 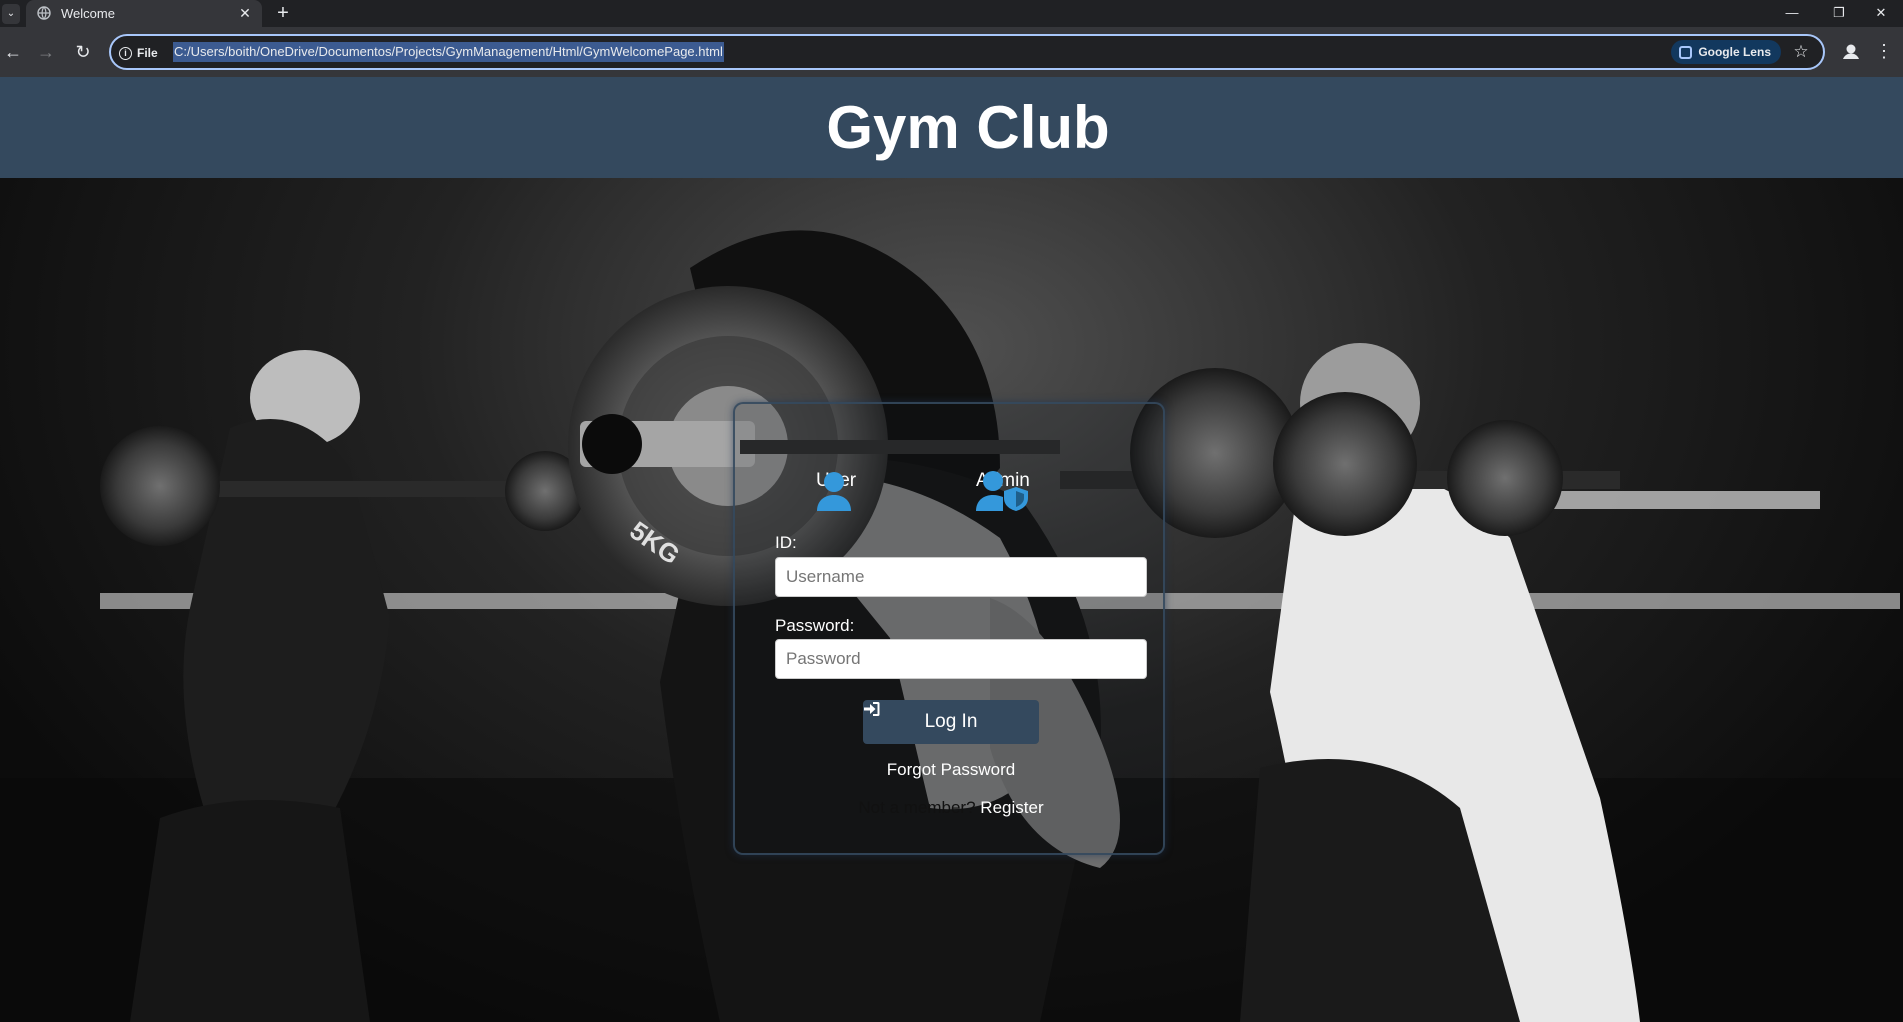 I want to click on site-info-chip: i File, so click(x=138, y=53).